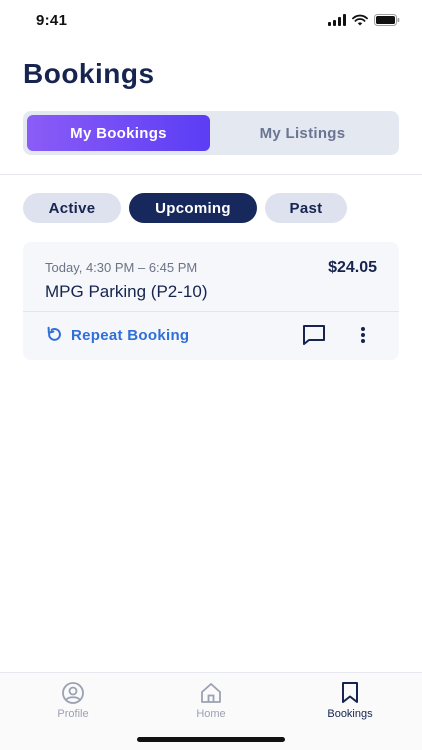  I want to click on tab-bookings: Bookings, so click(350, 700).